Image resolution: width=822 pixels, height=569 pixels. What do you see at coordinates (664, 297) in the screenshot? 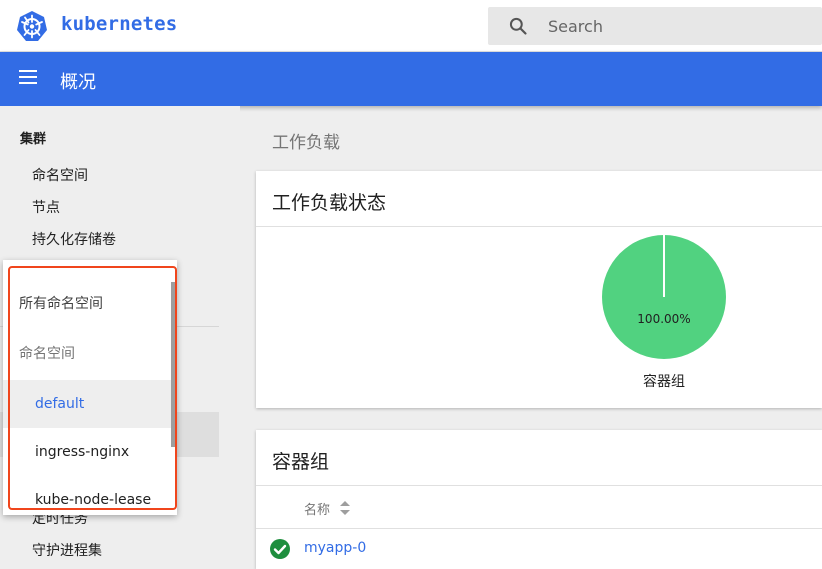
I see `pods-pie-chart: 100.00%` at bounding box center [664, 297].